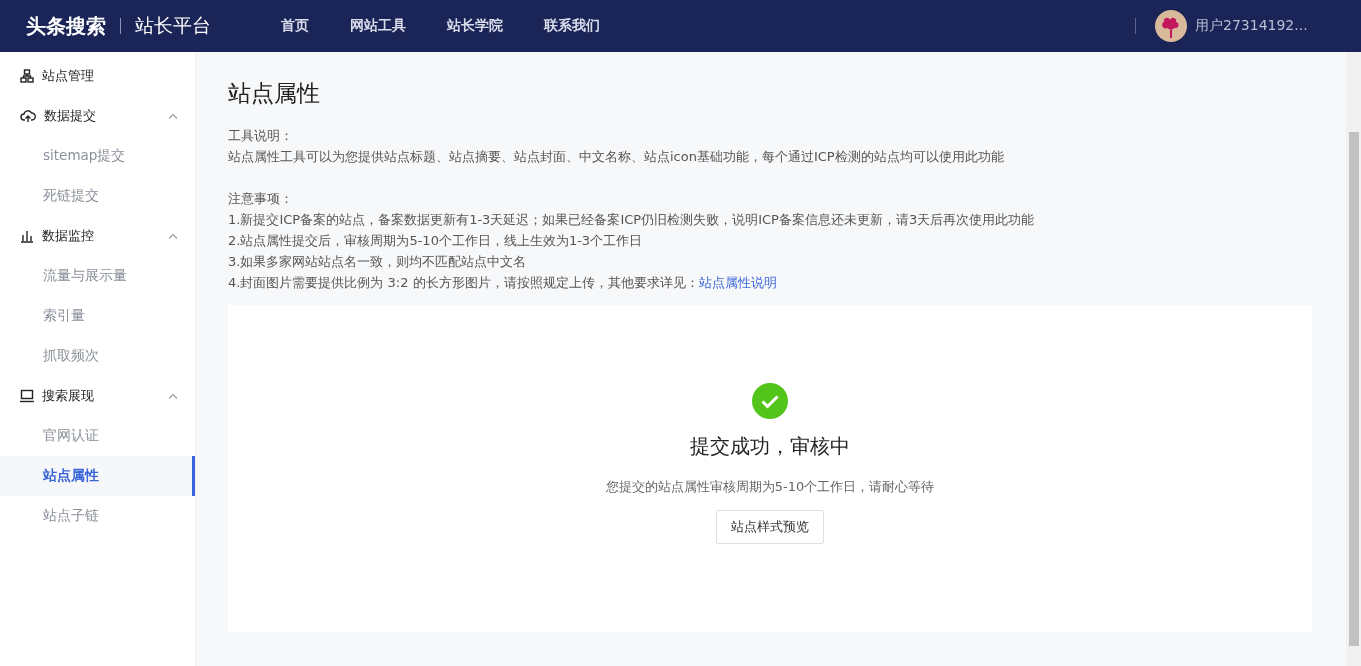  What do you see at coordinates (97, 396) in the screenshot?
I see `sidebar-group: 搜索展现` at bounding box center [97, 396].